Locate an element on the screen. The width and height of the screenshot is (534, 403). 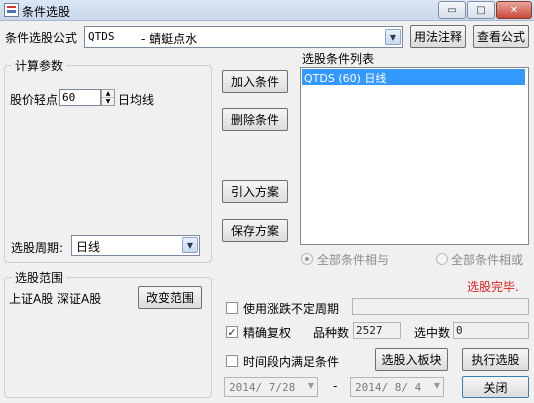
formula-label: 条件选股公式 is located at coordinates (41, 38).